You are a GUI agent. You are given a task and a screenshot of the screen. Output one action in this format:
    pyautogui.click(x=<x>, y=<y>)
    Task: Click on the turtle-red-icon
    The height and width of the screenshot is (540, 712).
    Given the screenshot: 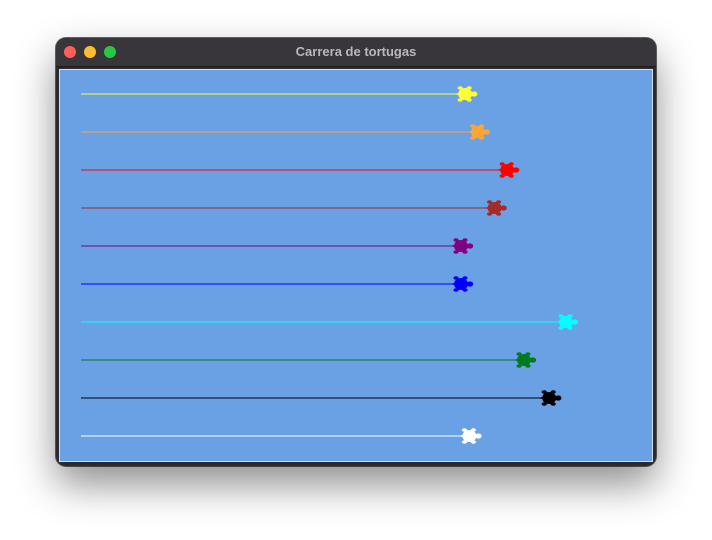 What is the action you would take?
    pyautogui.click(x=508, y=170)
    